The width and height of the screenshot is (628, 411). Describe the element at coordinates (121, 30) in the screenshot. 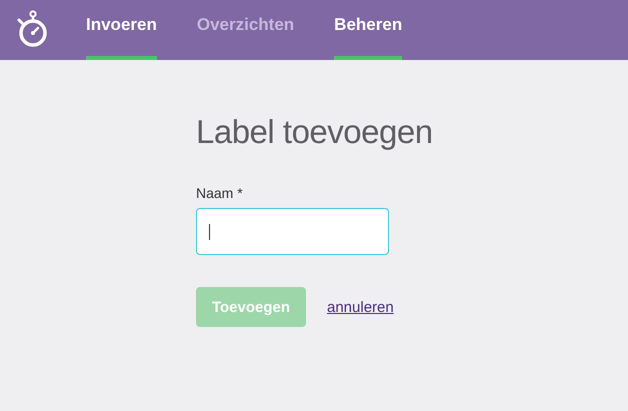

I see `nav-tab: Invoeren` at that location.